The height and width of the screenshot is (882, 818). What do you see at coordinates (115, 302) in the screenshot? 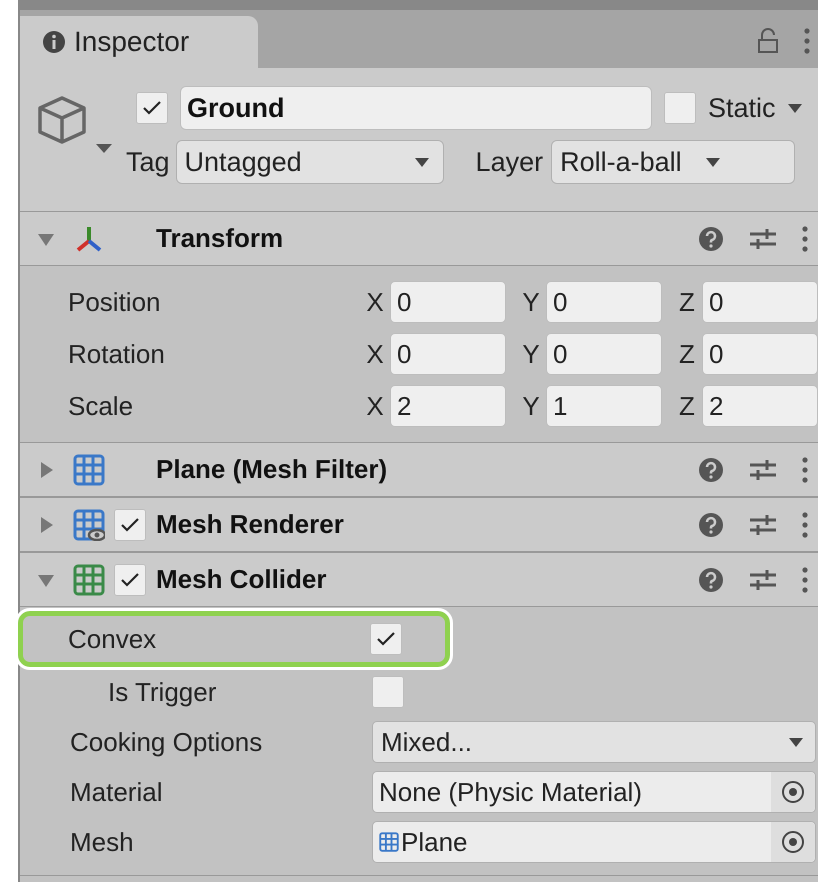
I see `property-label: Position` at bounding box center [115, 302].